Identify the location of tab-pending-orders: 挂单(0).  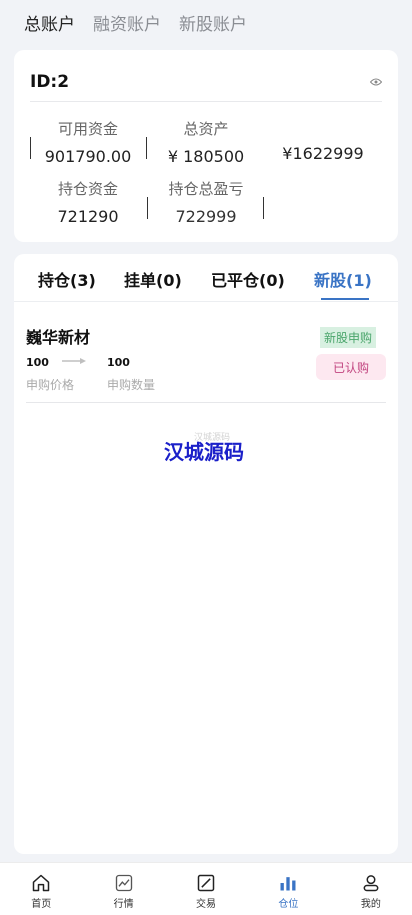
(153, 279).